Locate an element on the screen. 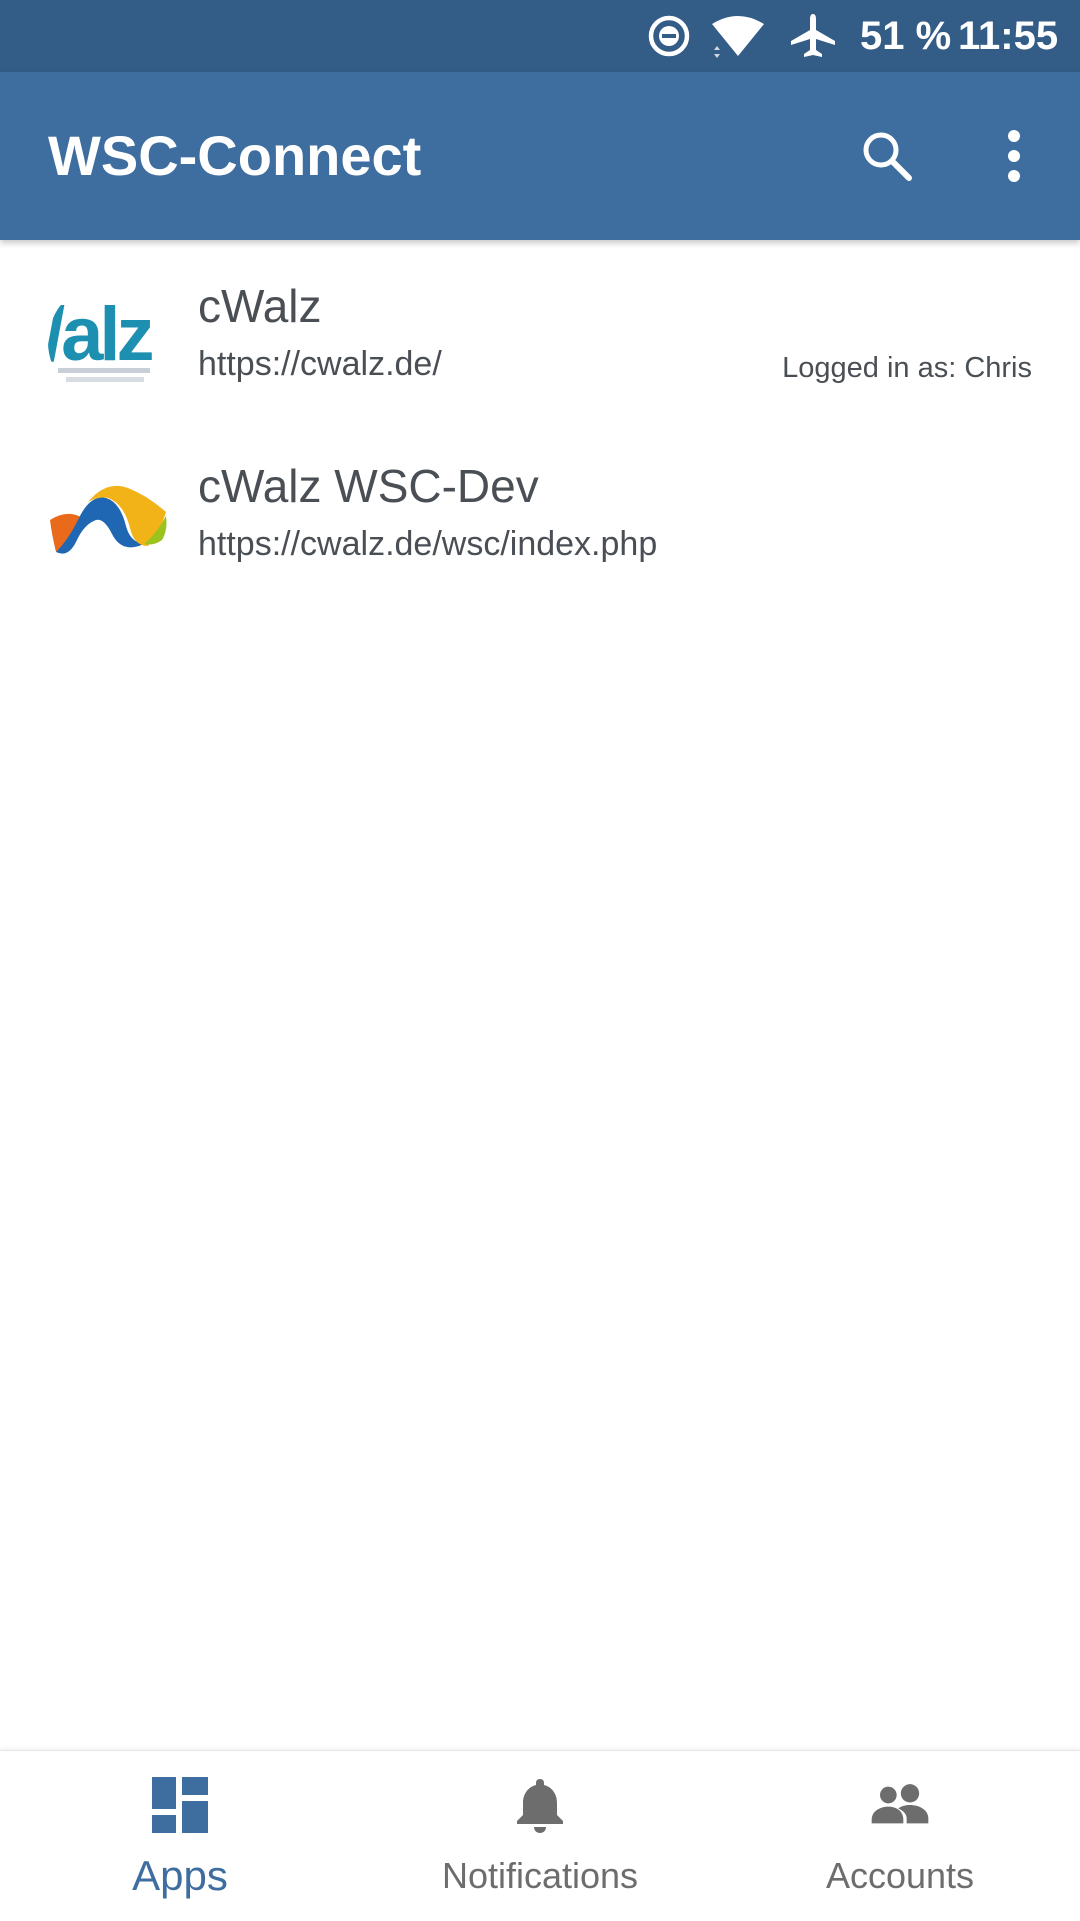 The height and width of the screenshot is (1921, 1080). nav-item-accounts: Accounts is located at coordinates (900, 1836).